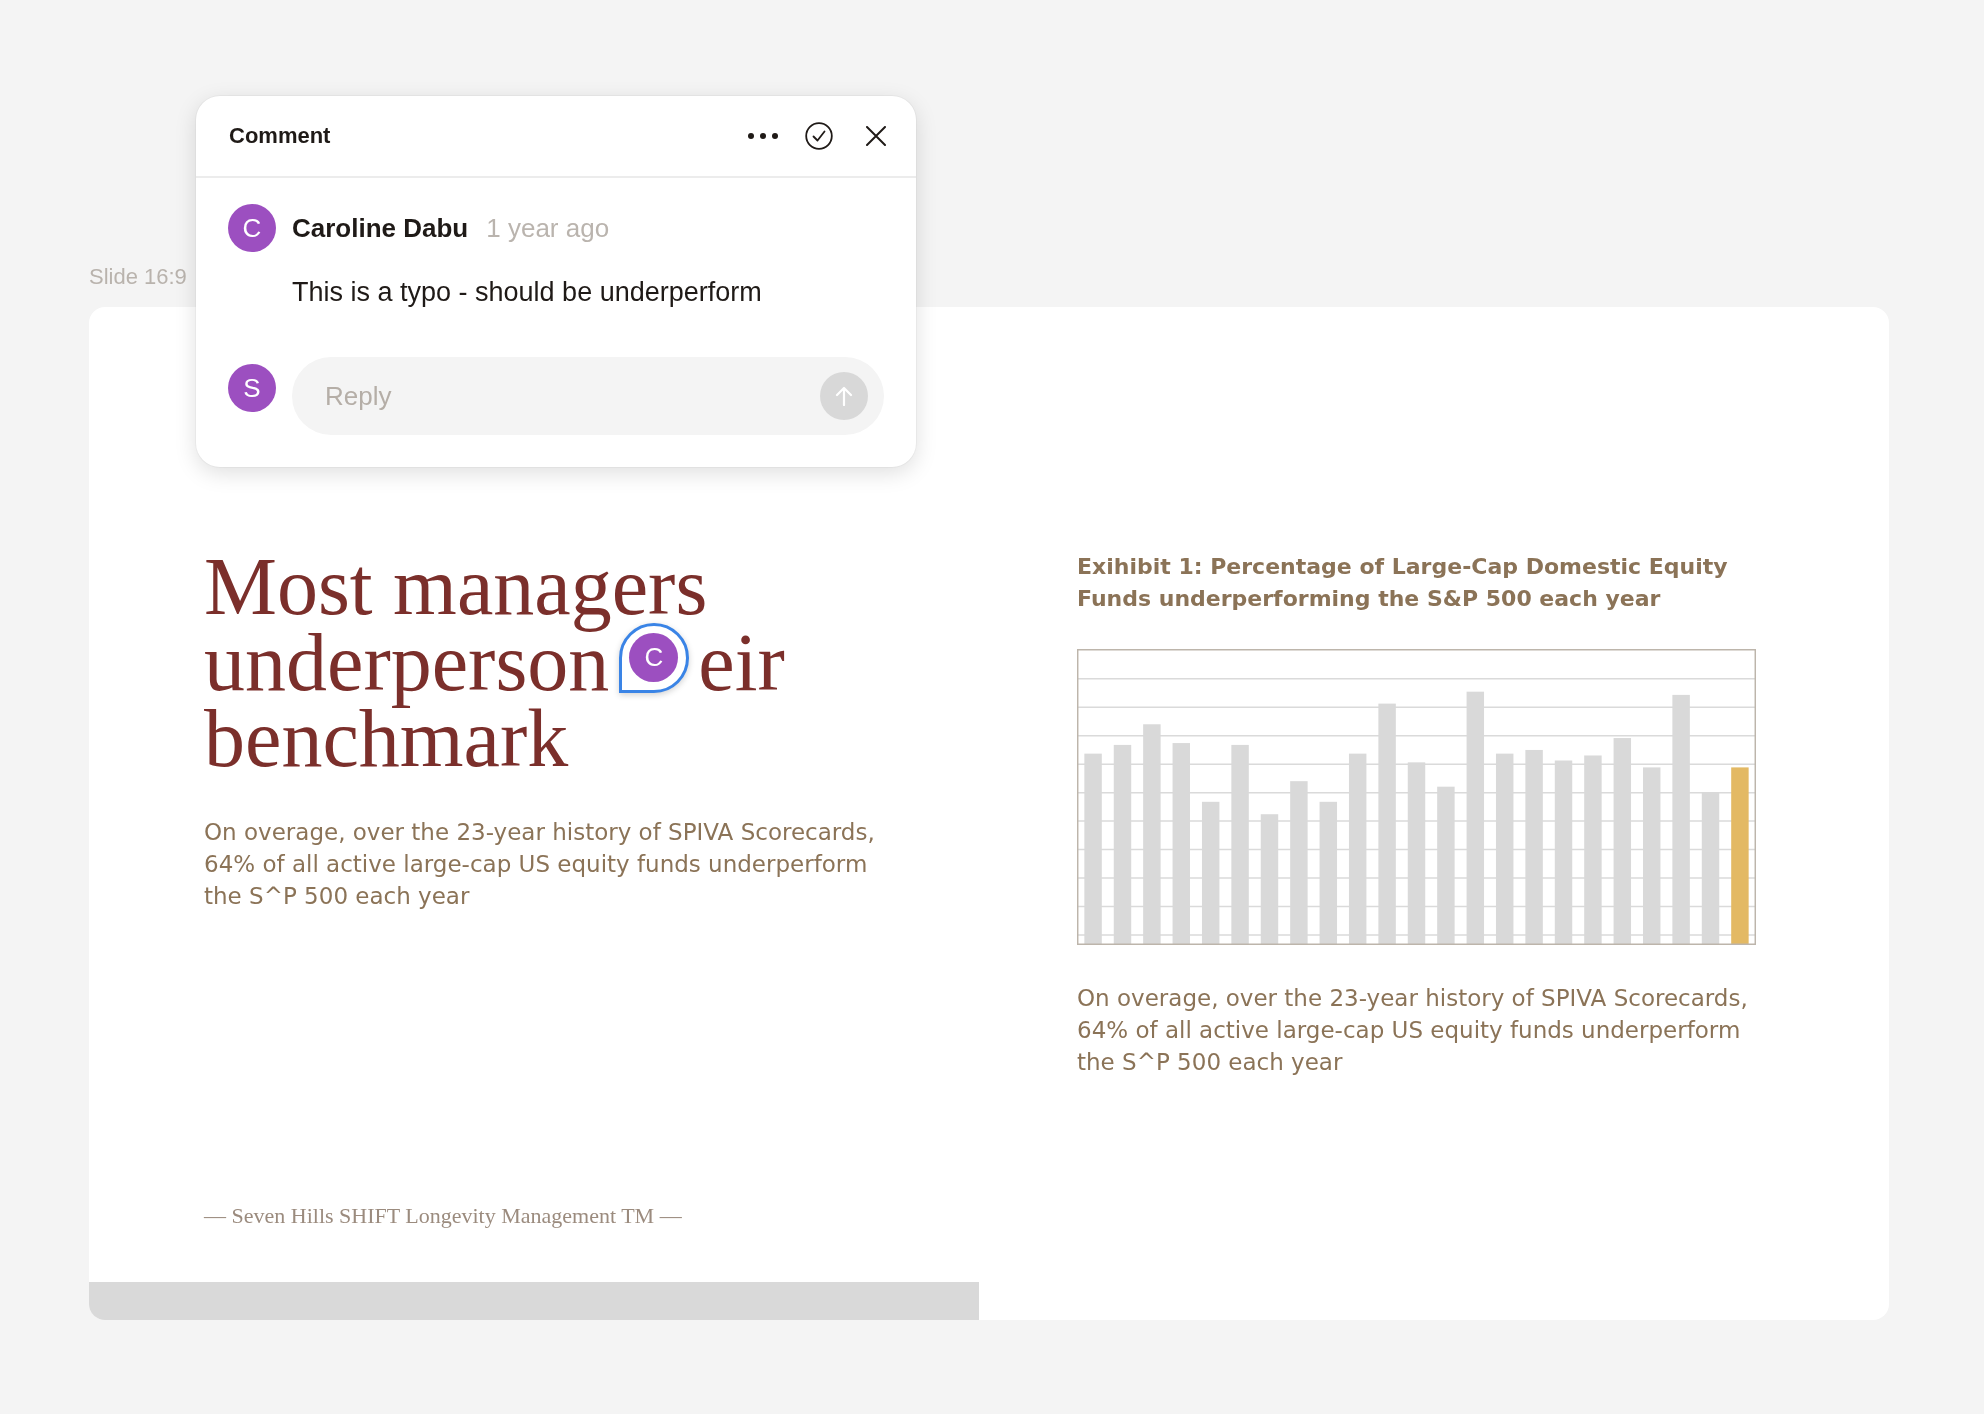  Describe the element at coordinates (741, 662) in the screenshot. I see `slide-title-text: eir` at that location.